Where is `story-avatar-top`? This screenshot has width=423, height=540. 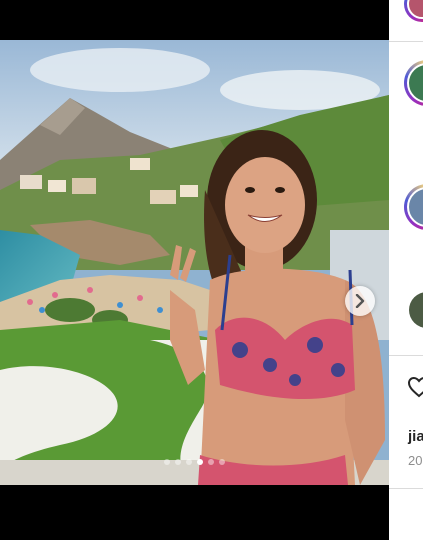 story-avatar-top is located at coordinates (413, 11).